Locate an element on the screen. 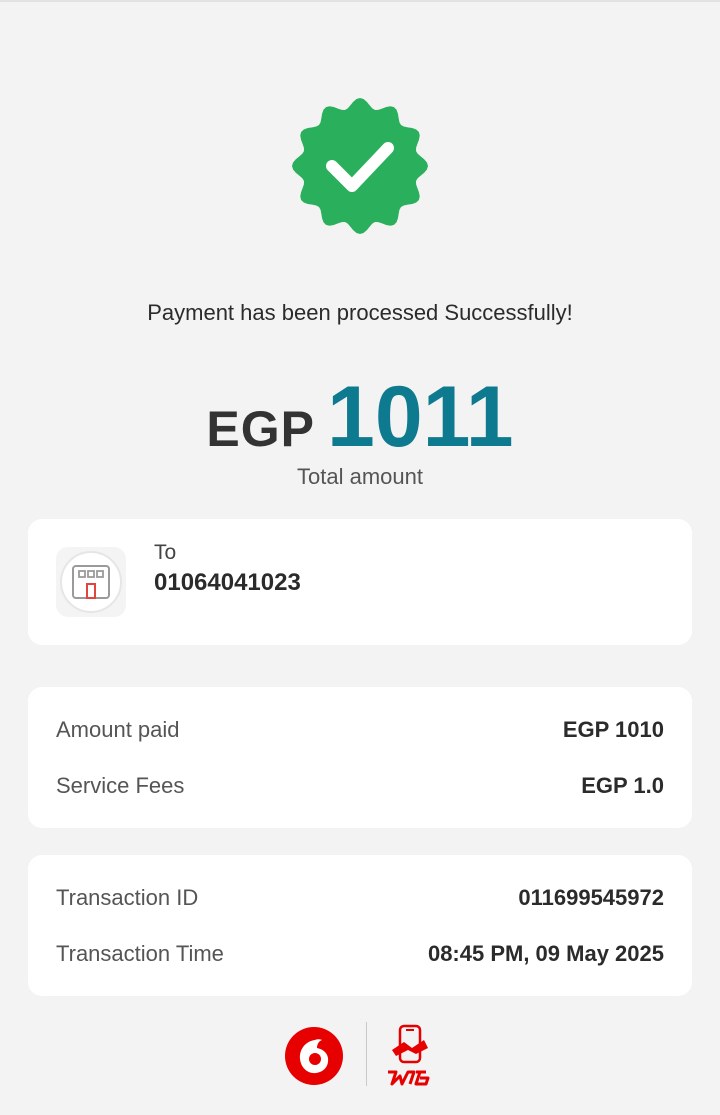  amount-paid-row: Amount paid EGP 1010 is located at coordinates (360, 730).